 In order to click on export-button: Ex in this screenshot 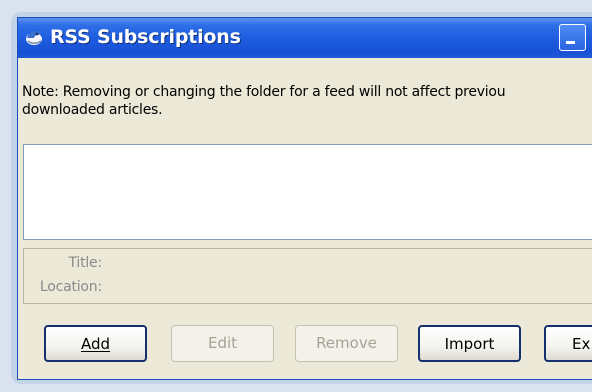, I will do `click(568, 343)`.